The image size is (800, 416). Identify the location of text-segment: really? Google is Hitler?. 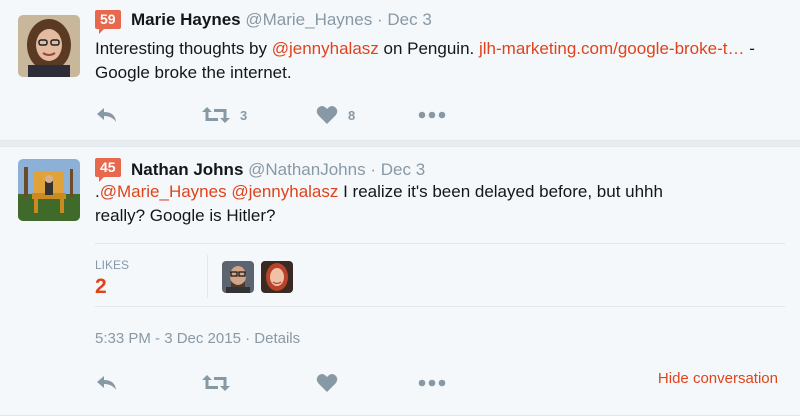
(185, 215).